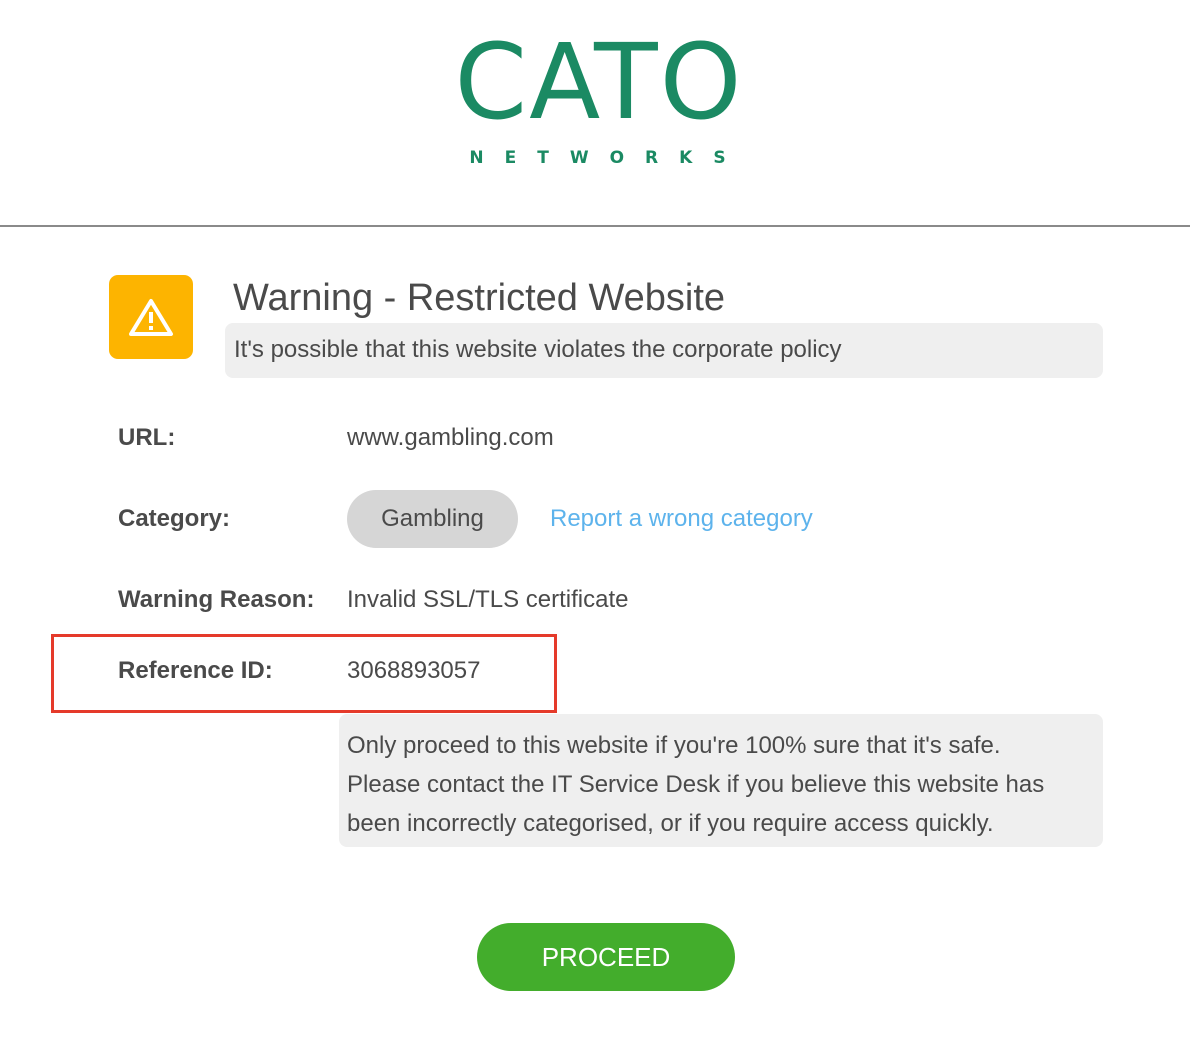  I want to click on header-divider, so click(595, 226).